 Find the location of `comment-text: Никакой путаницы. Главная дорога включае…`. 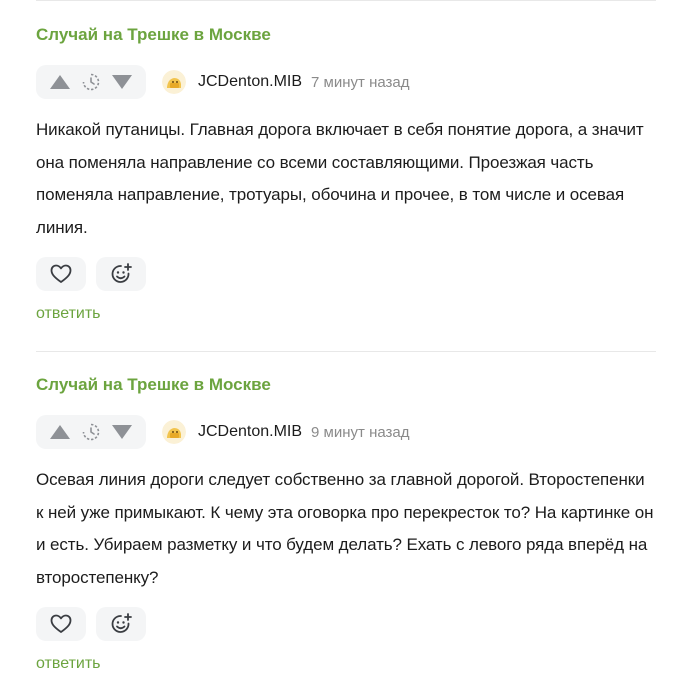

comment-text: Никакой путаницы. Главная дорога включае… is located at coordinates (340, 178).